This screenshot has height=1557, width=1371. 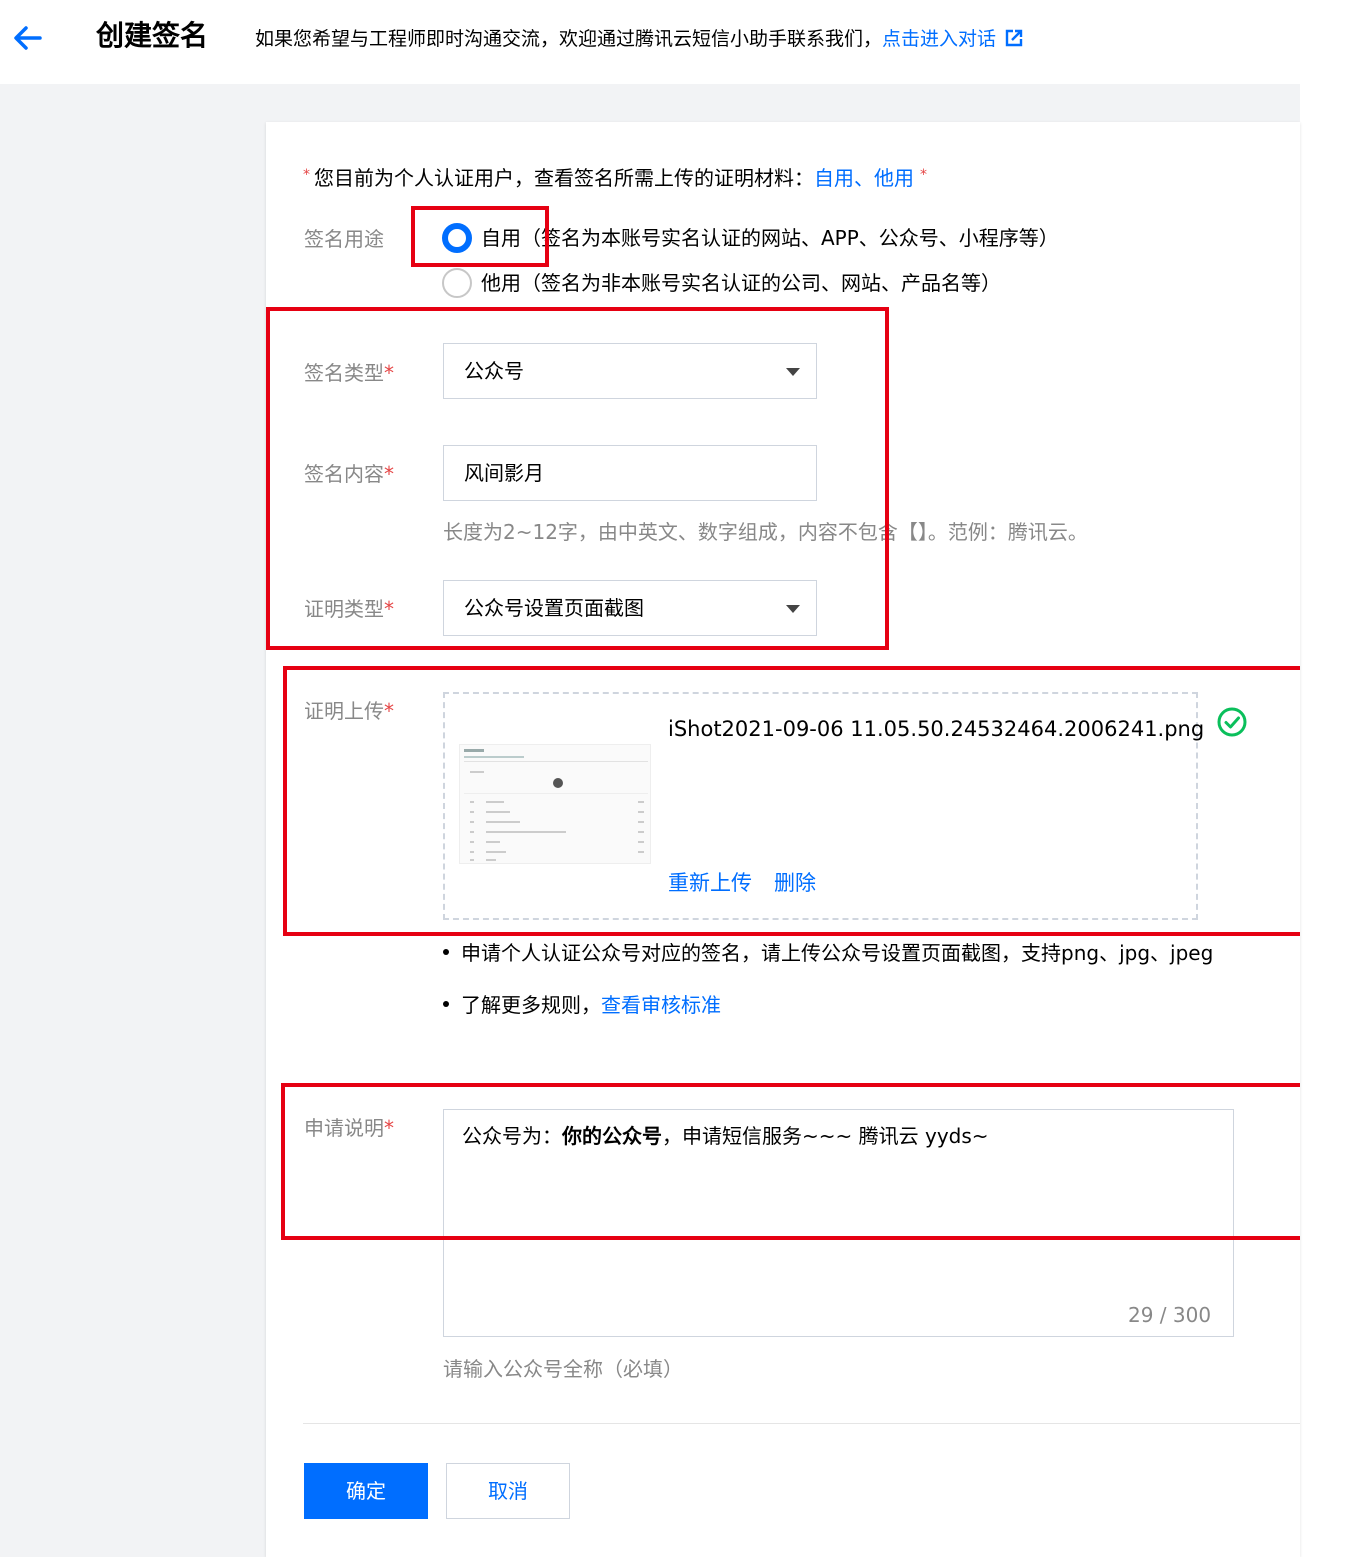 What do you see at coordinates (569, 39) in the screenshot?
I see `header-note-text: 如果您希望与工程师即时沟通交流，欢迎通过腾讯云短信小助手联系我们，` at bounding box center [569, 39].